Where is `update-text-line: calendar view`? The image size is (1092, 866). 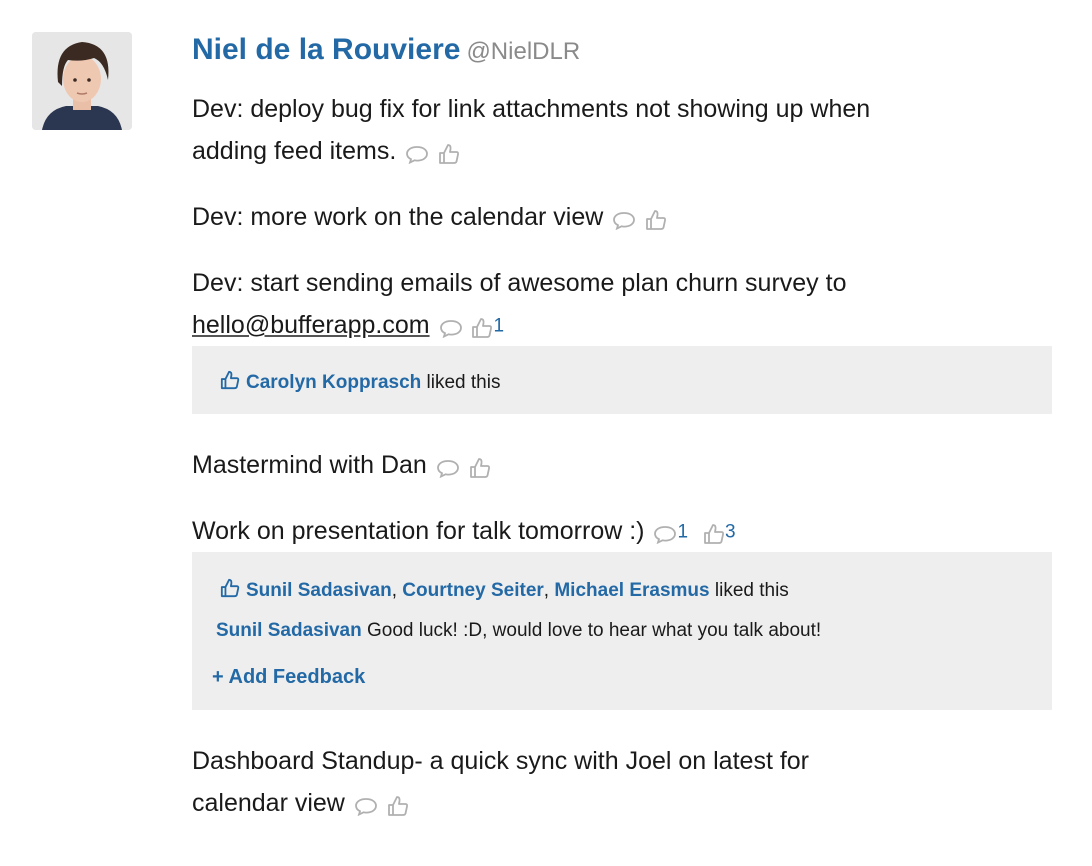
update-text-line: calendar view is located at coordinates (268, 803).